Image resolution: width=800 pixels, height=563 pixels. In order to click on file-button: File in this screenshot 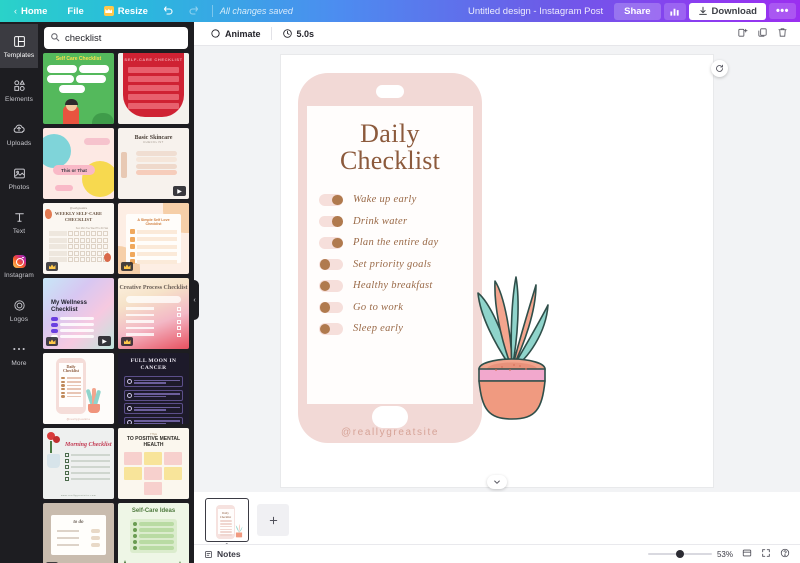, I will do `click(75, 11)`.